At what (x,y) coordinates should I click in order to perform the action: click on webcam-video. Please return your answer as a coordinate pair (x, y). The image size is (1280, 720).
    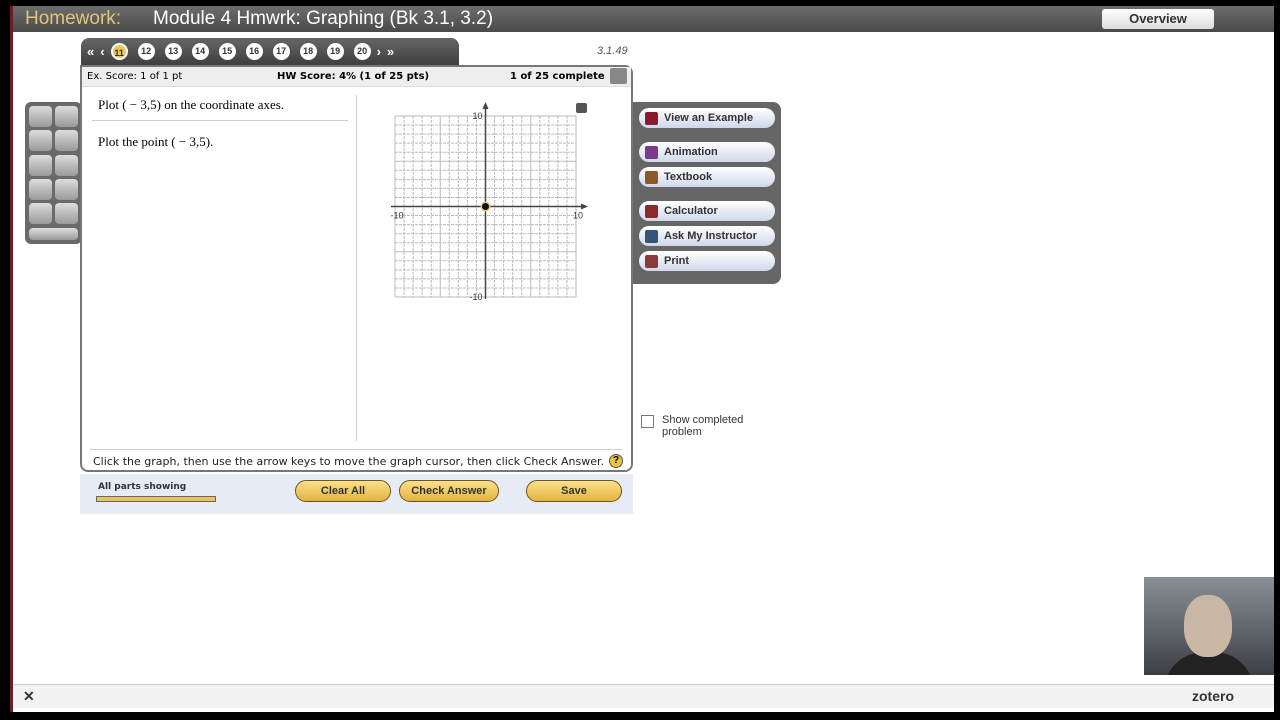
    Looking at the image, I should click on (1209, 626).